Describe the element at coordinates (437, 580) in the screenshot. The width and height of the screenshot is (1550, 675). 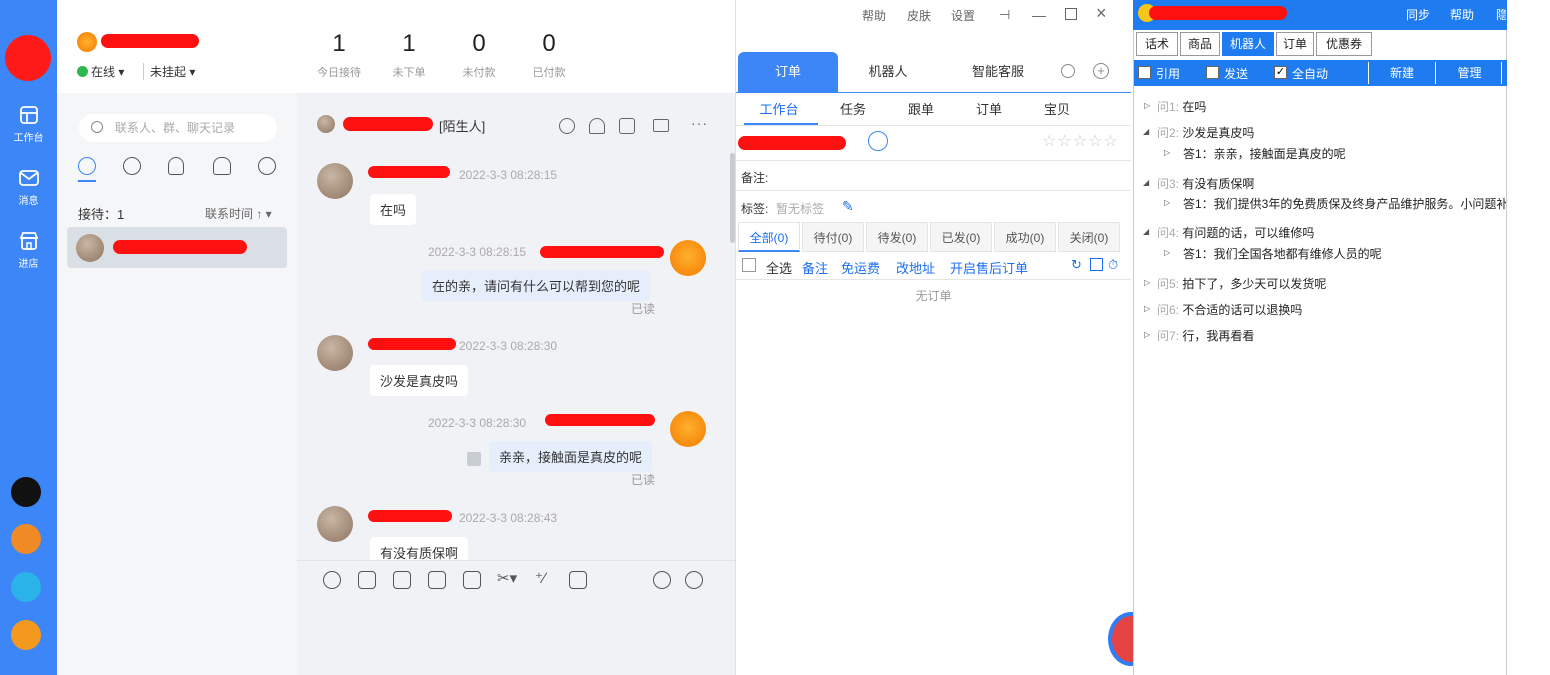
I see `video-play-icon` at that location.